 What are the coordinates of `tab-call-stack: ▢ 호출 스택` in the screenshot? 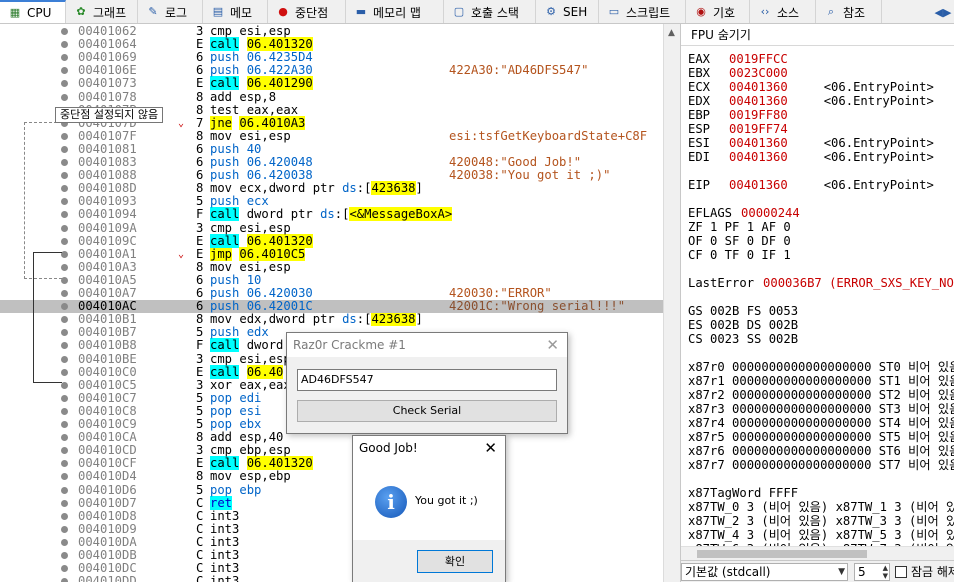 It's located at (490, 11).